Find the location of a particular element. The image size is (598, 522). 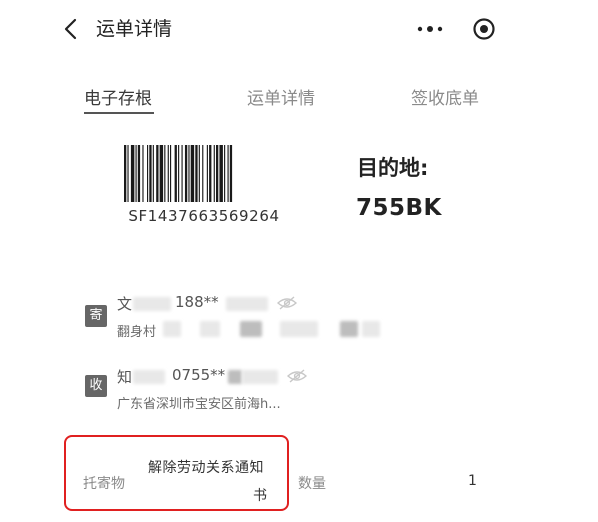

receiver-name-mask is located at coordinates (149, 377).